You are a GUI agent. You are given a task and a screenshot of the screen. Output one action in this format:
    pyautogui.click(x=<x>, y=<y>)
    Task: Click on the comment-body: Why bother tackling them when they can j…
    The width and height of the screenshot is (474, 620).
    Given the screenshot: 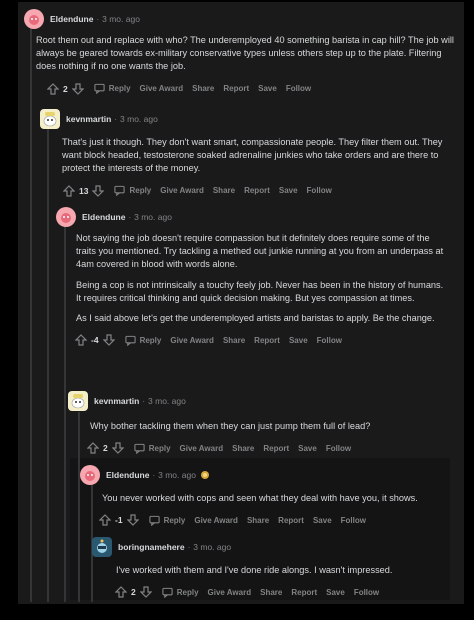 What is the action you would take?
    pyautogui.click(x=268, y=426)
    